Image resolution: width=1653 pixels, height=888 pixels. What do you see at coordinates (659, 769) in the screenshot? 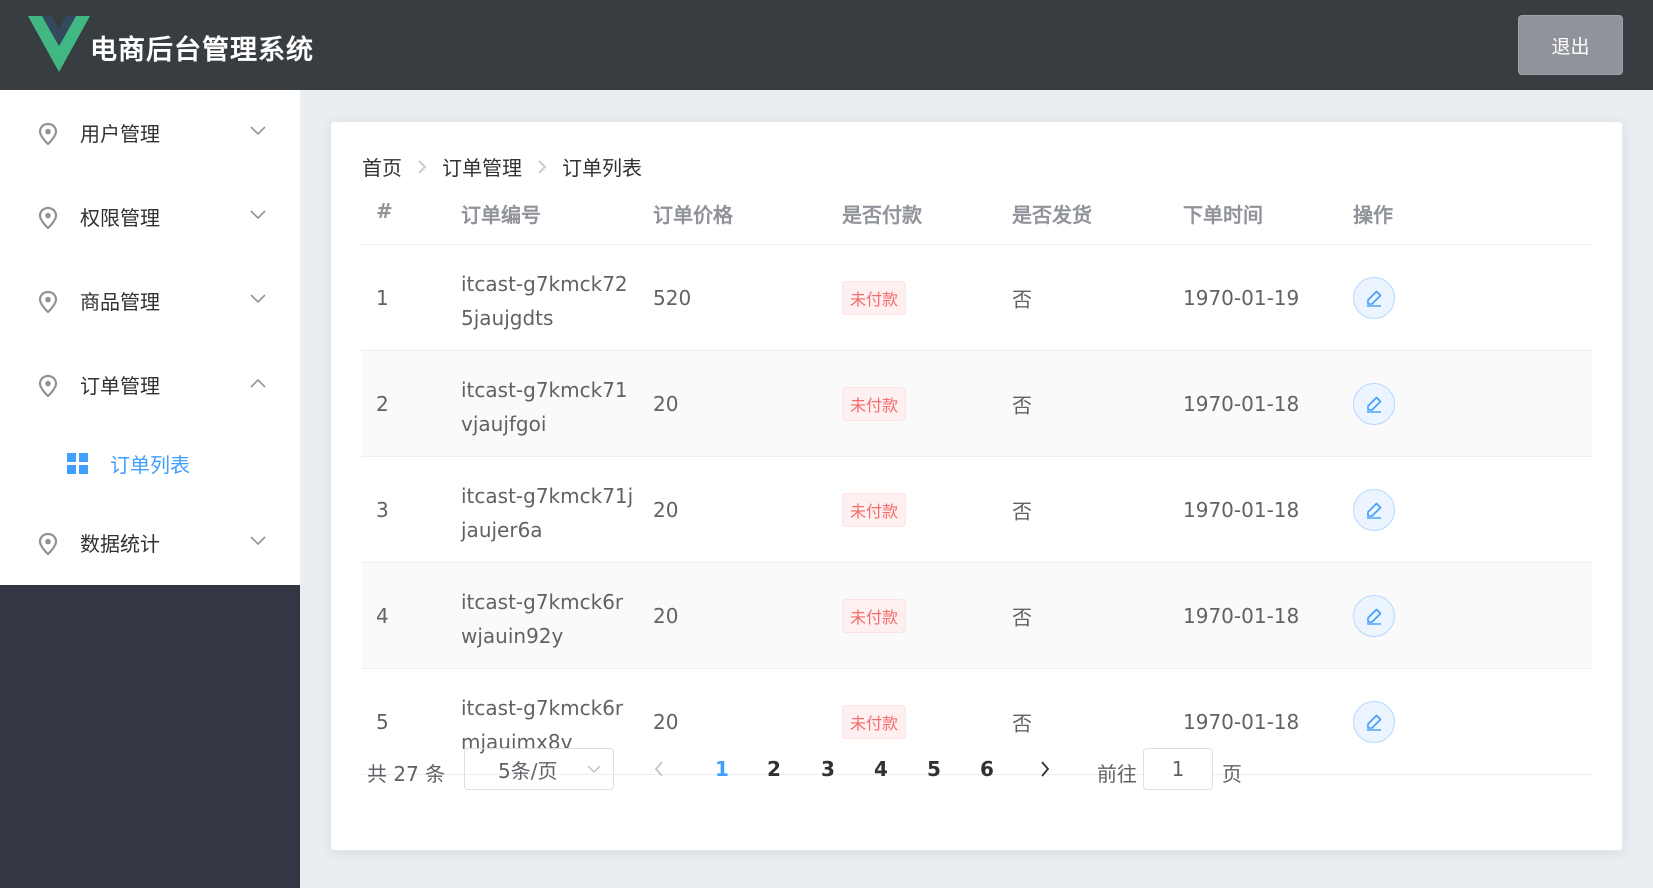
I see `prev-page-icon` at bounding box center [659, 769].